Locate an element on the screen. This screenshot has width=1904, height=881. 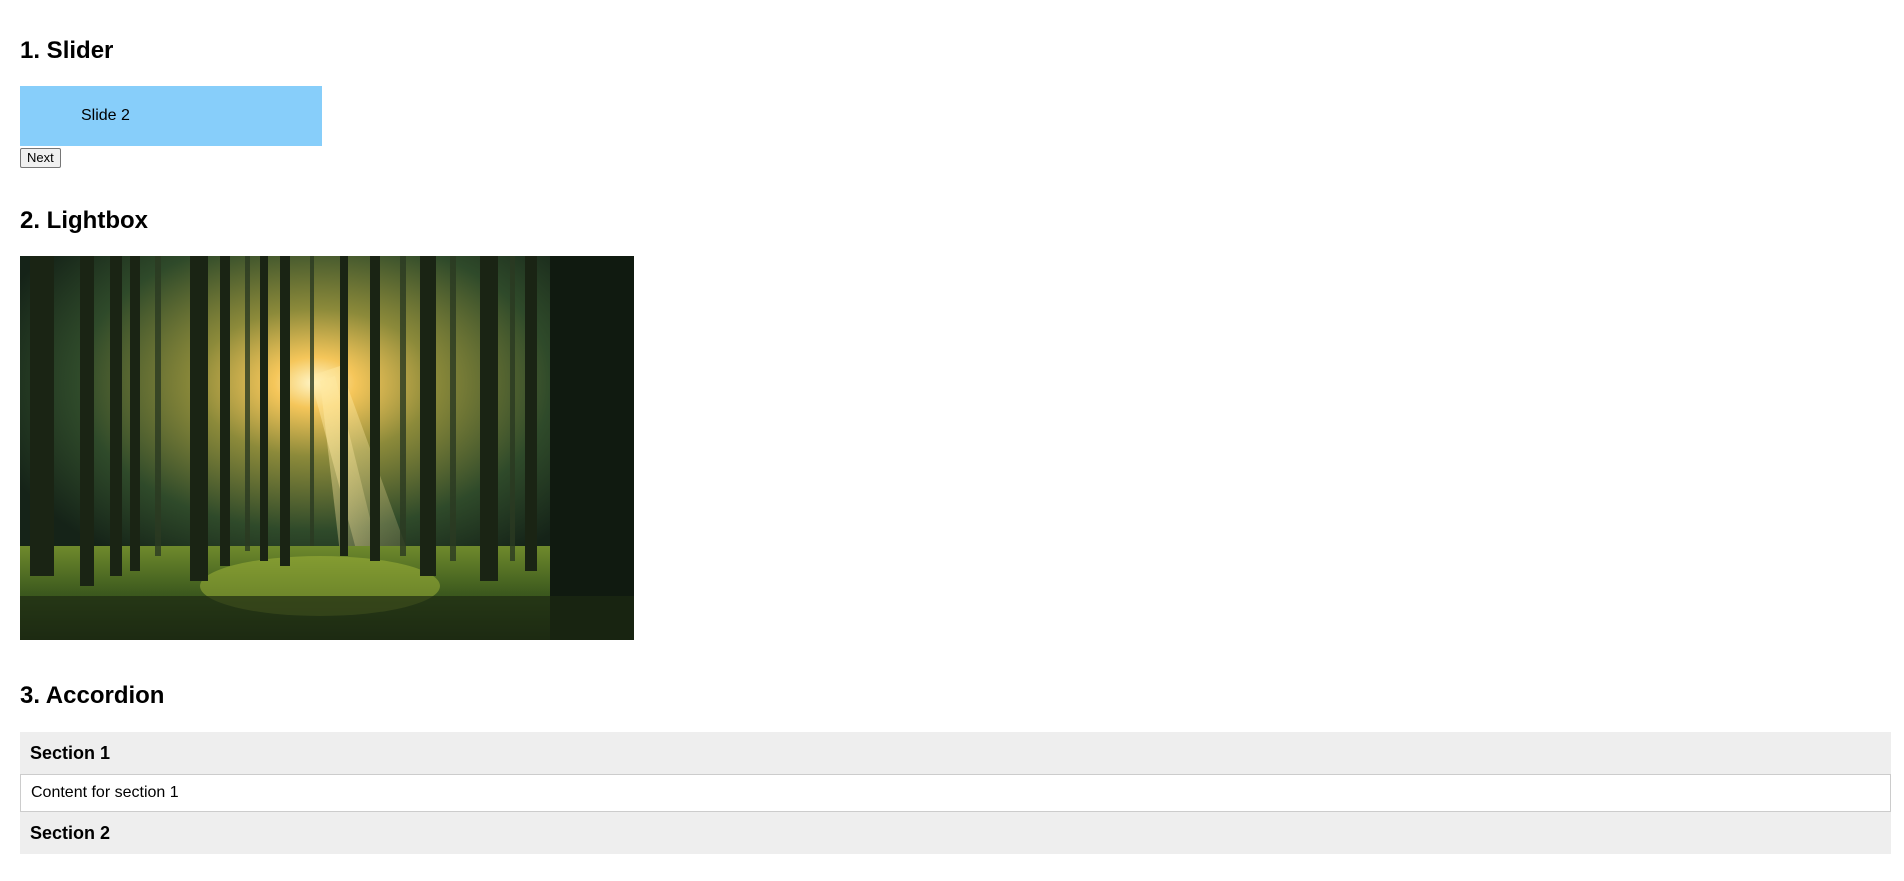
slider-next-button: Next is located at coordinates (40, 158).